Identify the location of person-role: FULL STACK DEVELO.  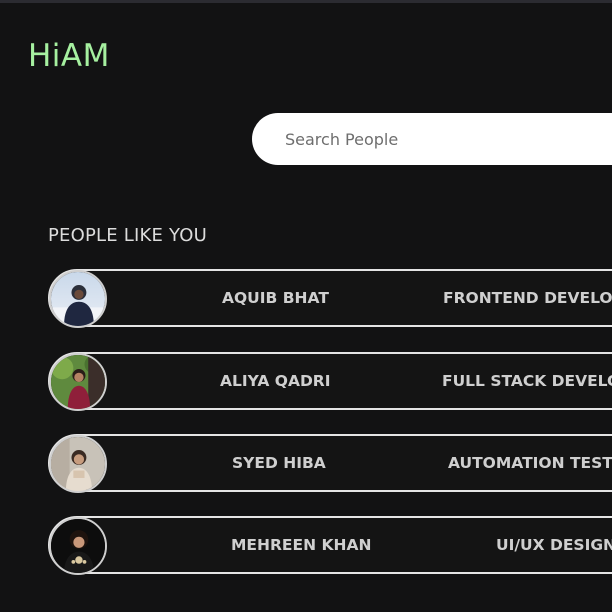
(527, 381).